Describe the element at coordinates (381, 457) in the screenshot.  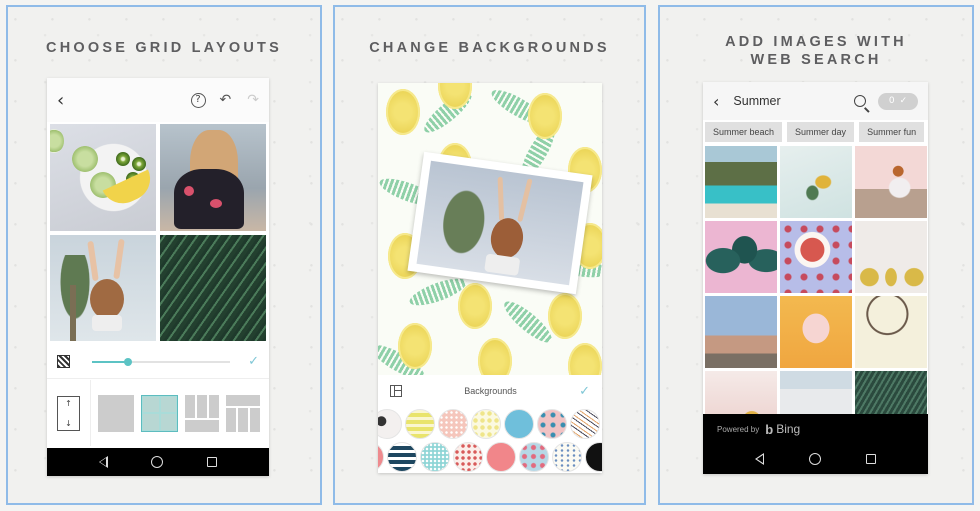
I see `swatch-pink-partial` at that location.